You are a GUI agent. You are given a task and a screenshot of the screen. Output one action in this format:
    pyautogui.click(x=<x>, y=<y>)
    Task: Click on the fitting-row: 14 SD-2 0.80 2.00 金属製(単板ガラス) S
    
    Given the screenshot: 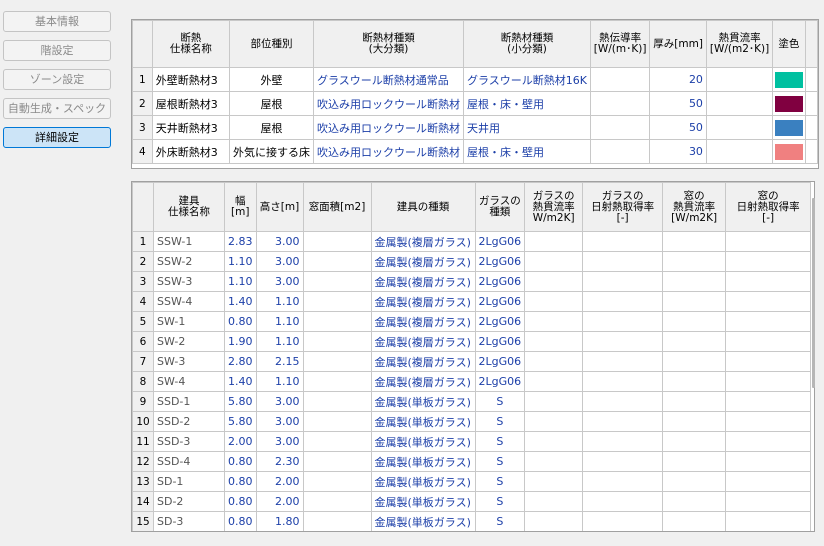 What is the action you would take?
    pyautogui.click(x=472, y=501)
    